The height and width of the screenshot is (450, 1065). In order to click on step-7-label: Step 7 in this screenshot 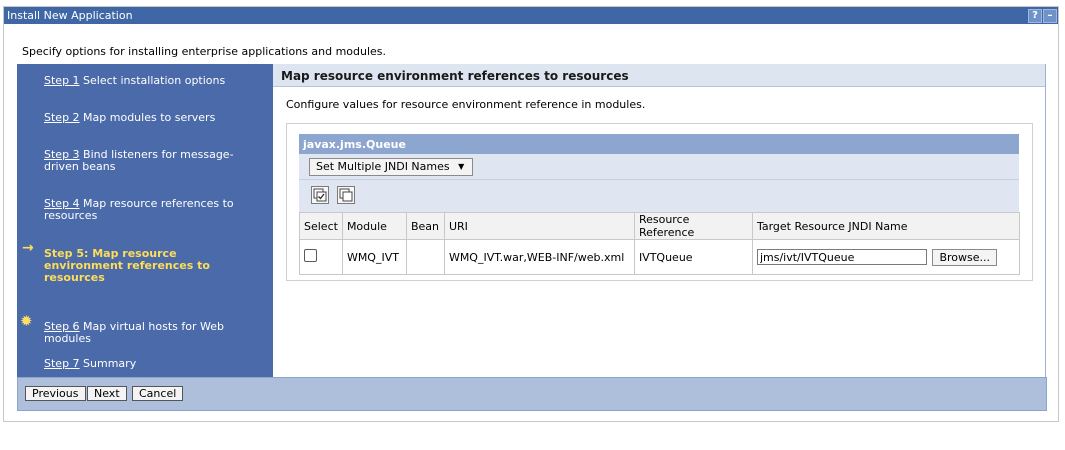, I will do `click(62, 363)`.